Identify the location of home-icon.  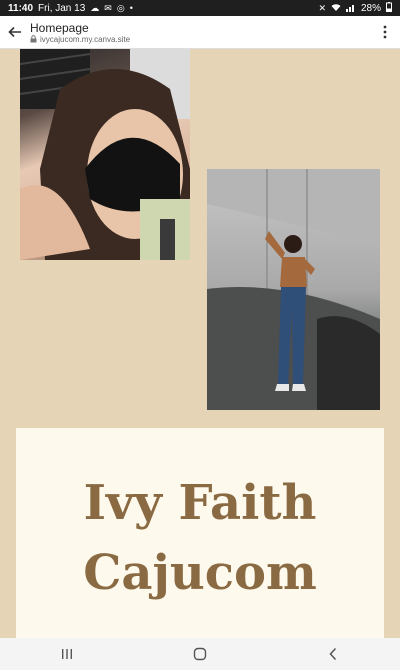
(200, 654).